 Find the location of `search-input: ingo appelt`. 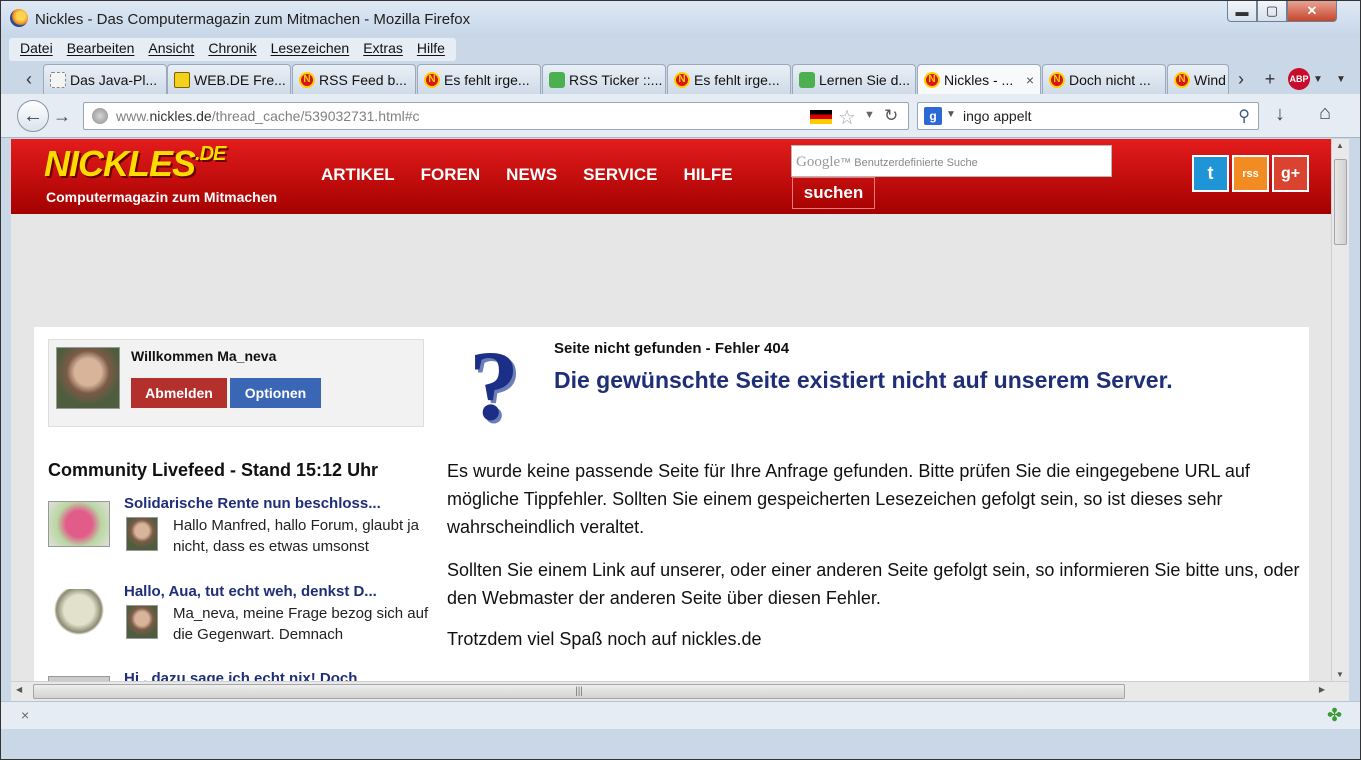

search-input: ingo appelt is located at coordinates (997, 116).